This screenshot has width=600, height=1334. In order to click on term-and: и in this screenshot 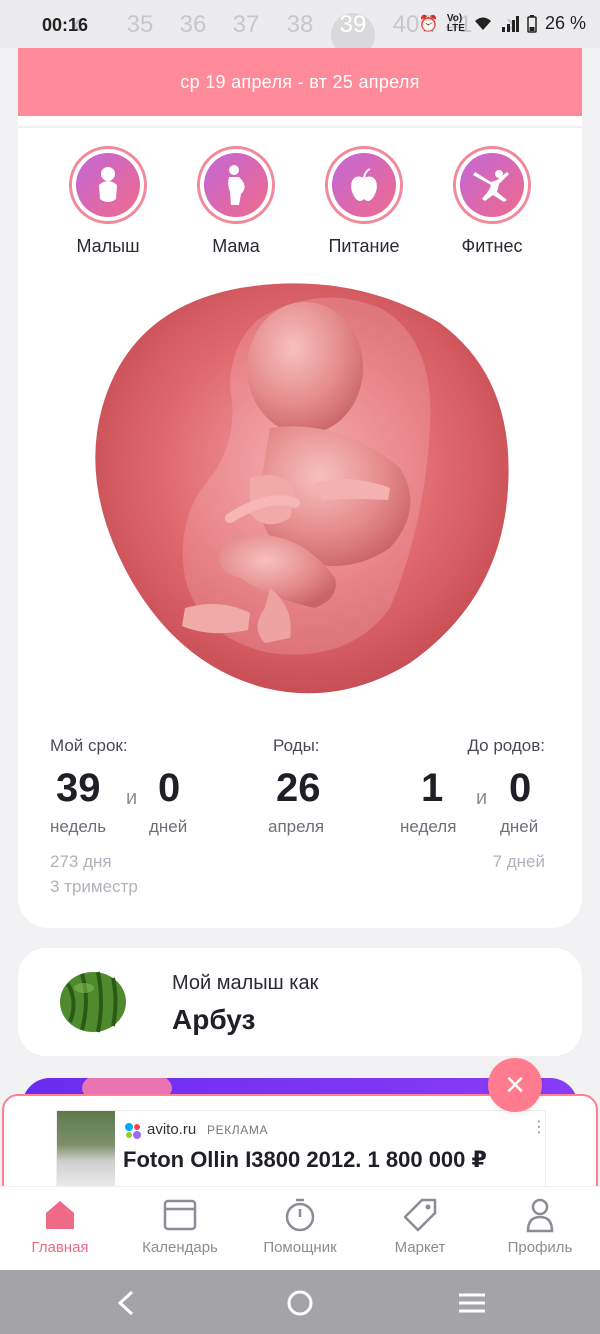, I will do `click(132, 798)`.